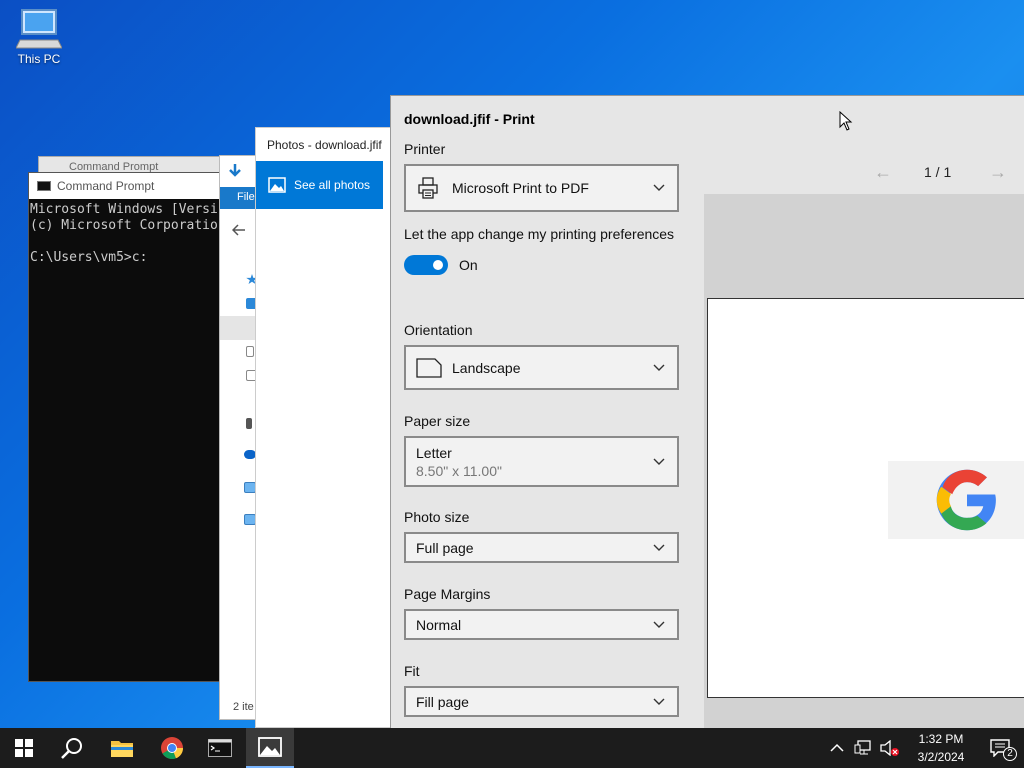  What do you see at coordinates (941, 748) in the screenshot?
I see `clock: 1:32 PM 3/2/2024` at bounding box center [941, 748].